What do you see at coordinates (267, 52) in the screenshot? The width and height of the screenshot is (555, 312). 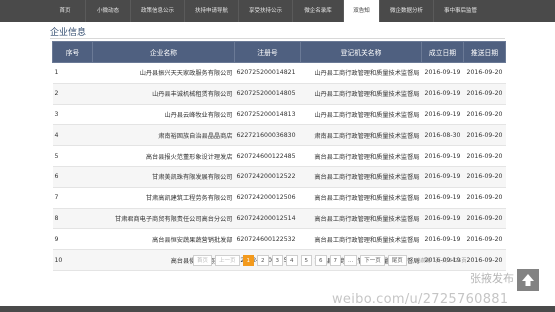 I see `header-reg-number: 注册号` at bounding box center [267, 52].